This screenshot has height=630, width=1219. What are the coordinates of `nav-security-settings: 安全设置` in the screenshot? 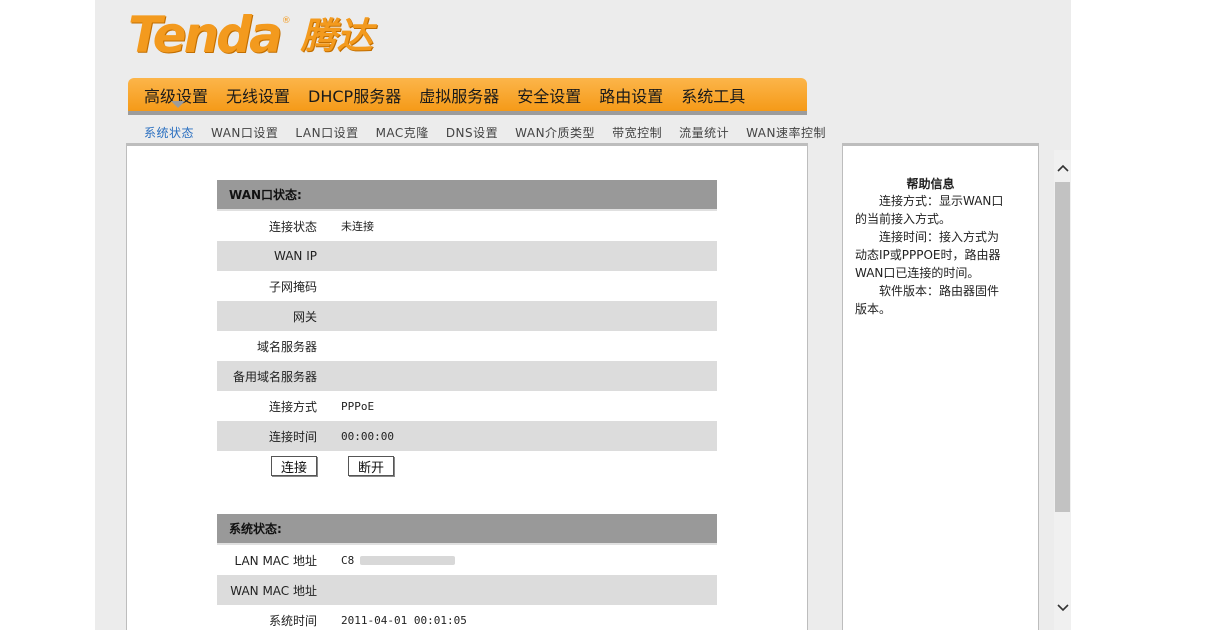 It's located at (549, 95).